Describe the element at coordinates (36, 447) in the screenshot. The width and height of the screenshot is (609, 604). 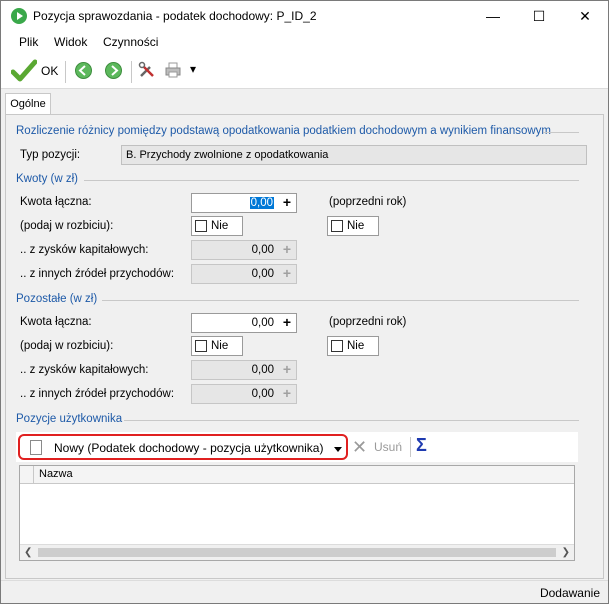
I see `document-icon` at that location.